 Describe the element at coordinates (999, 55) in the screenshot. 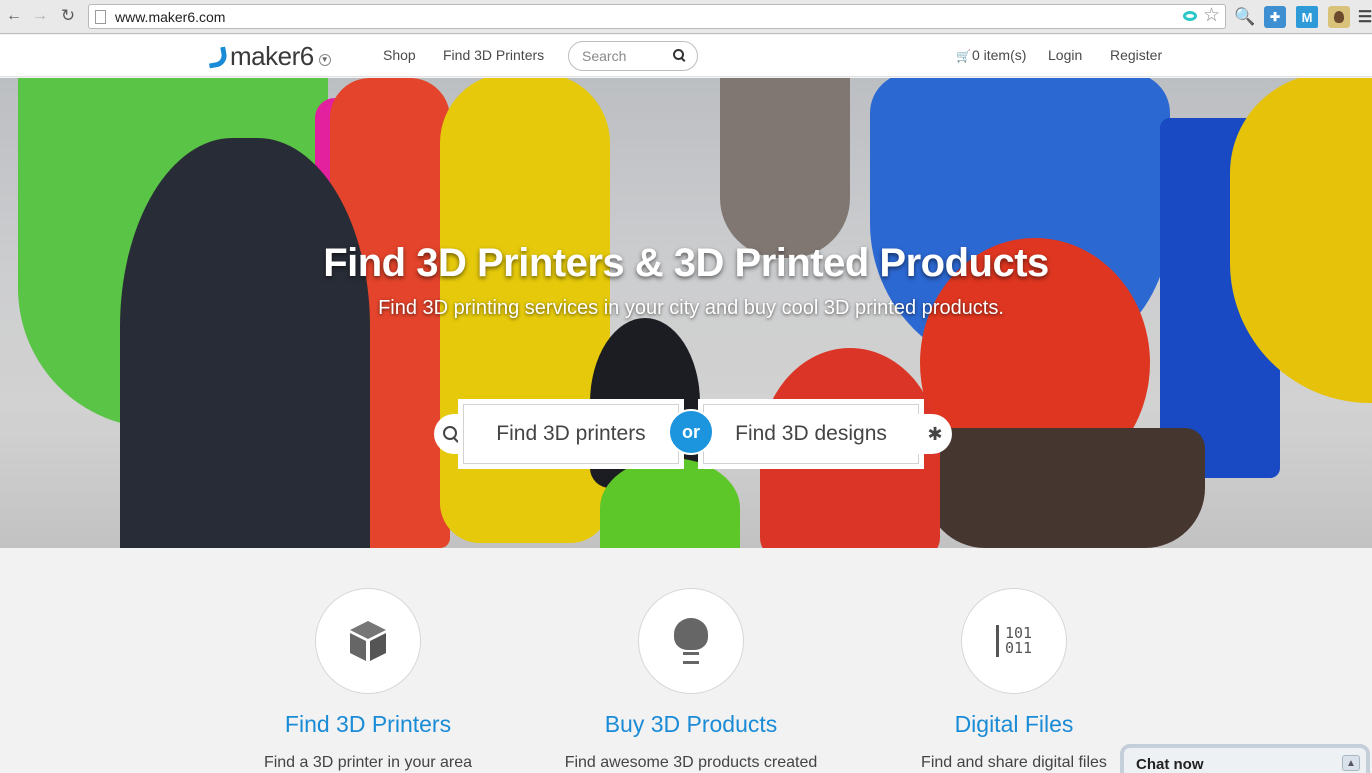

I see `cart-count: 0 item(s)` at that location.